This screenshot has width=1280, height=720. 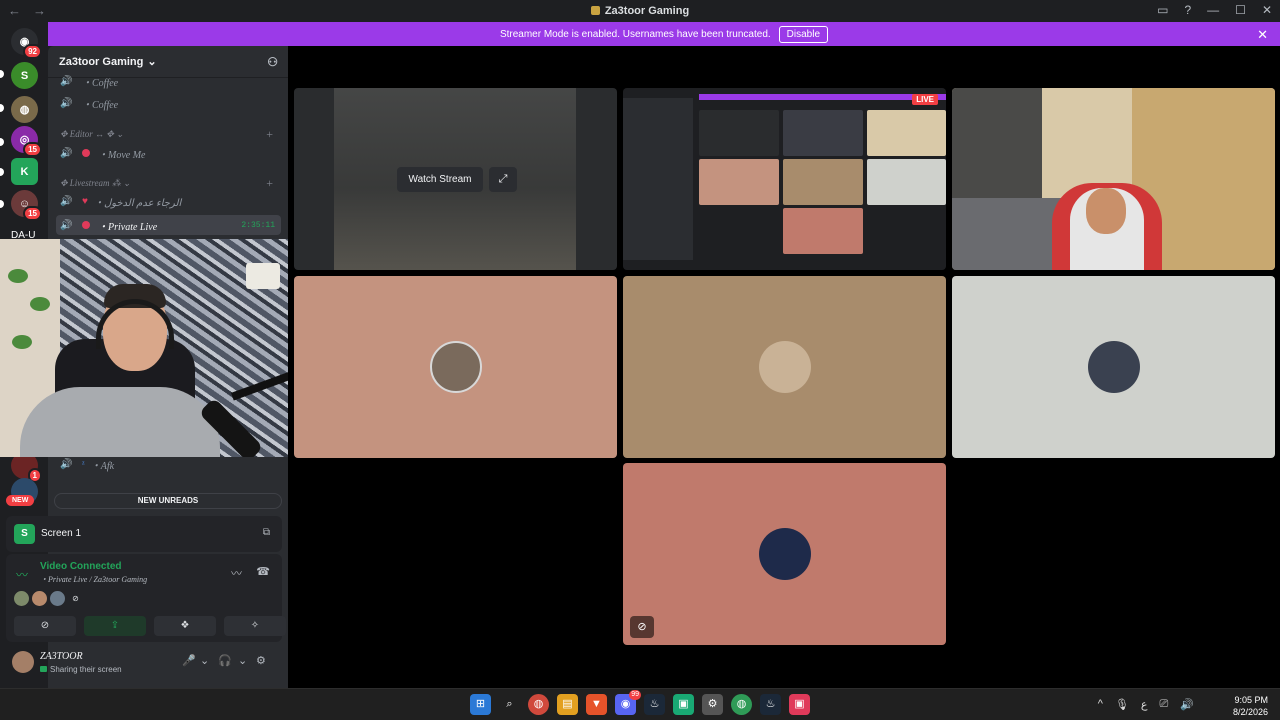 I want to click on camera-tile, so click(x=1113, y=179).